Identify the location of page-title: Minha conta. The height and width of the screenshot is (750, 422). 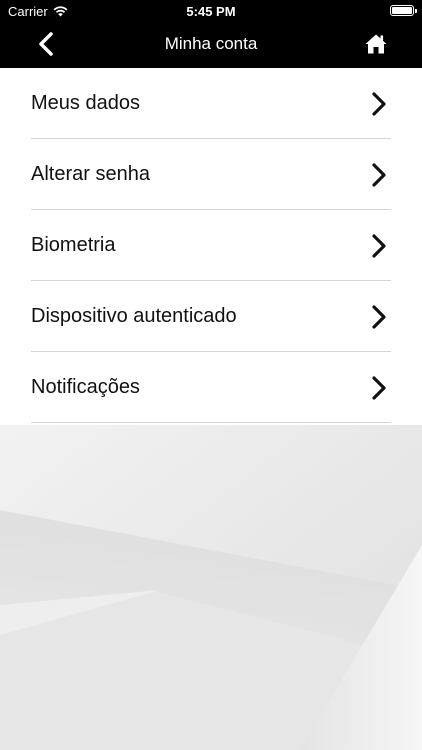
(211, 43).